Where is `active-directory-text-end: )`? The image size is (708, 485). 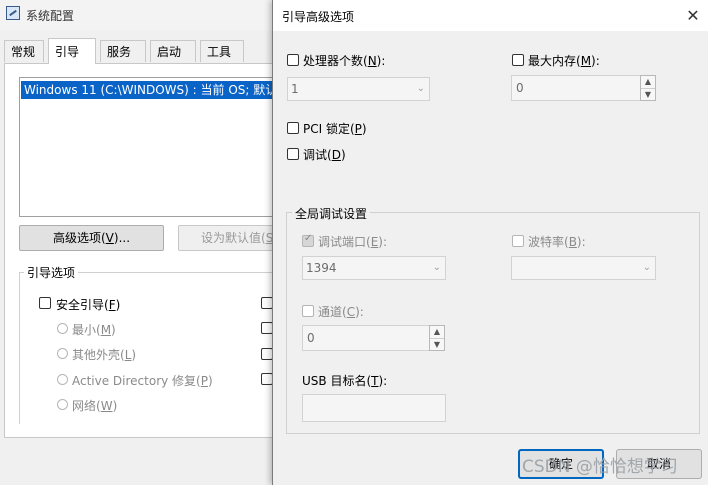 active-directory-text-end: ) is located at coordinates (210, 381).